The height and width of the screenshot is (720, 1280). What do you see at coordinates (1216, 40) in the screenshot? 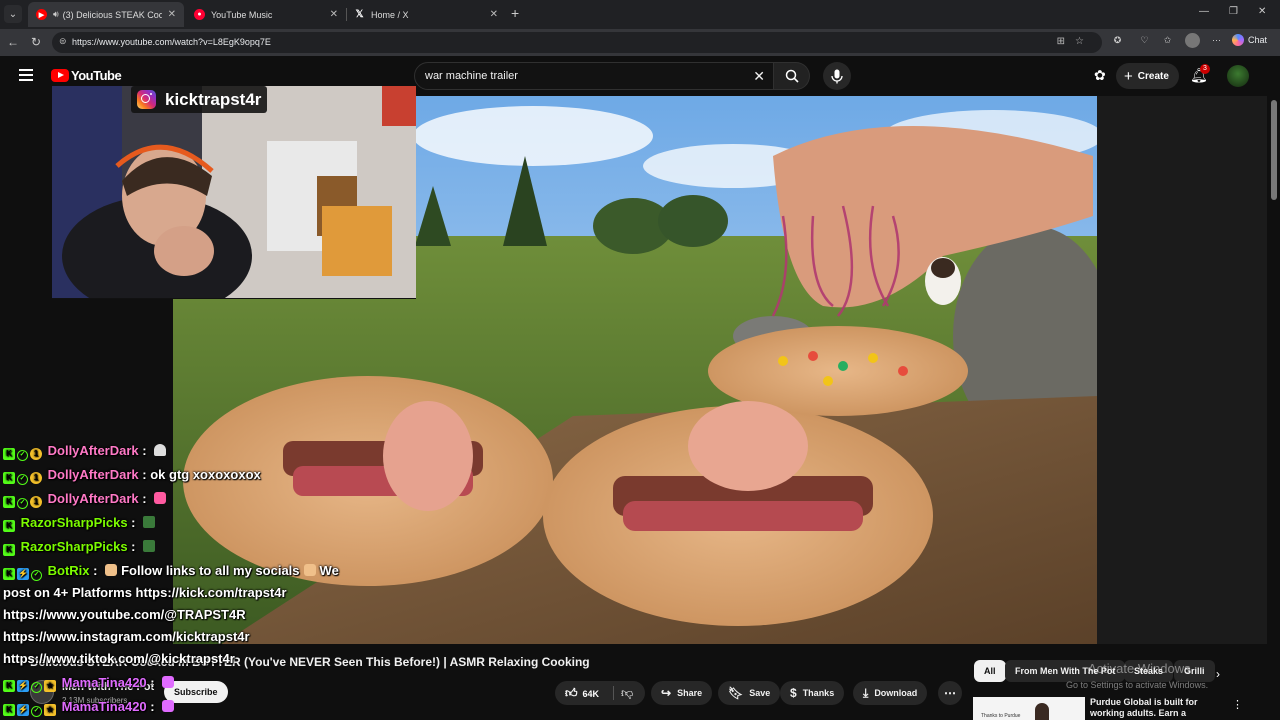
I see `settings-more-icon: ⋯` at bounding box center [1216, 40].